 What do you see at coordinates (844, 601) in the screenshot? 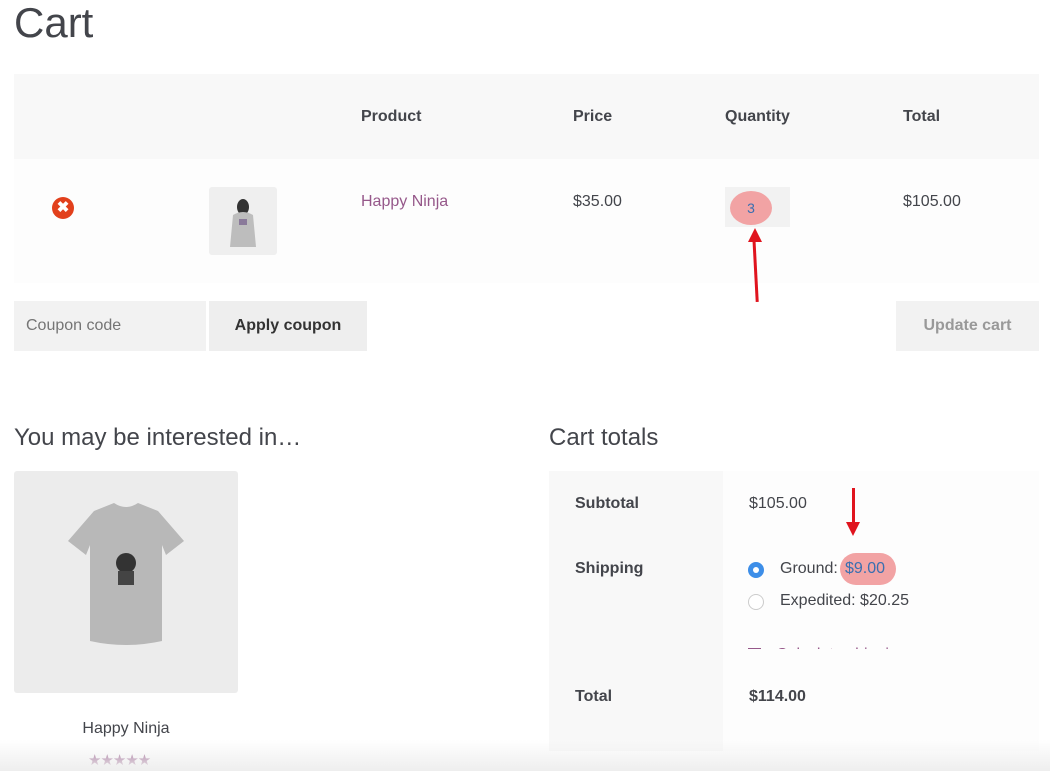
I see `shipping-option-expedited: Expedited: $20.25` at bounding box center [844, 601].